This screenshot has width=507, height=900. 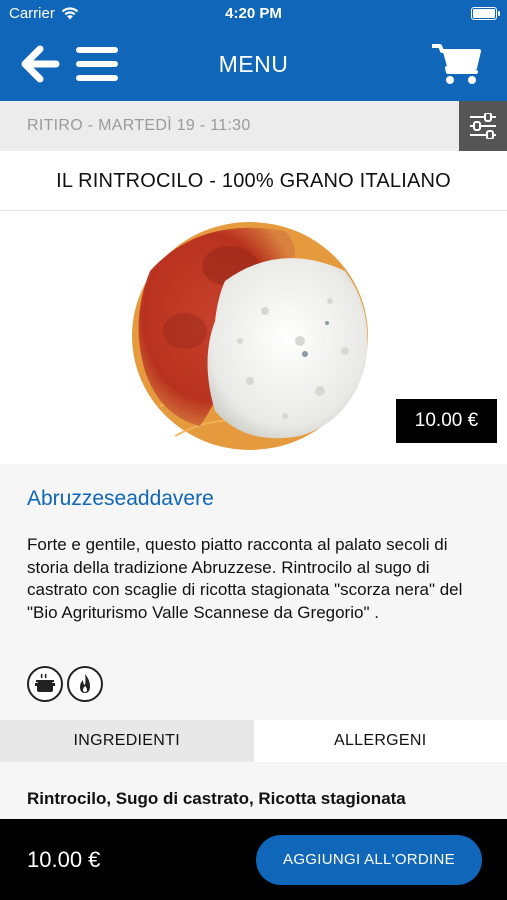 I want to click on tab-ingredienti: INGREDIENTI, so click(x=127, y=741).